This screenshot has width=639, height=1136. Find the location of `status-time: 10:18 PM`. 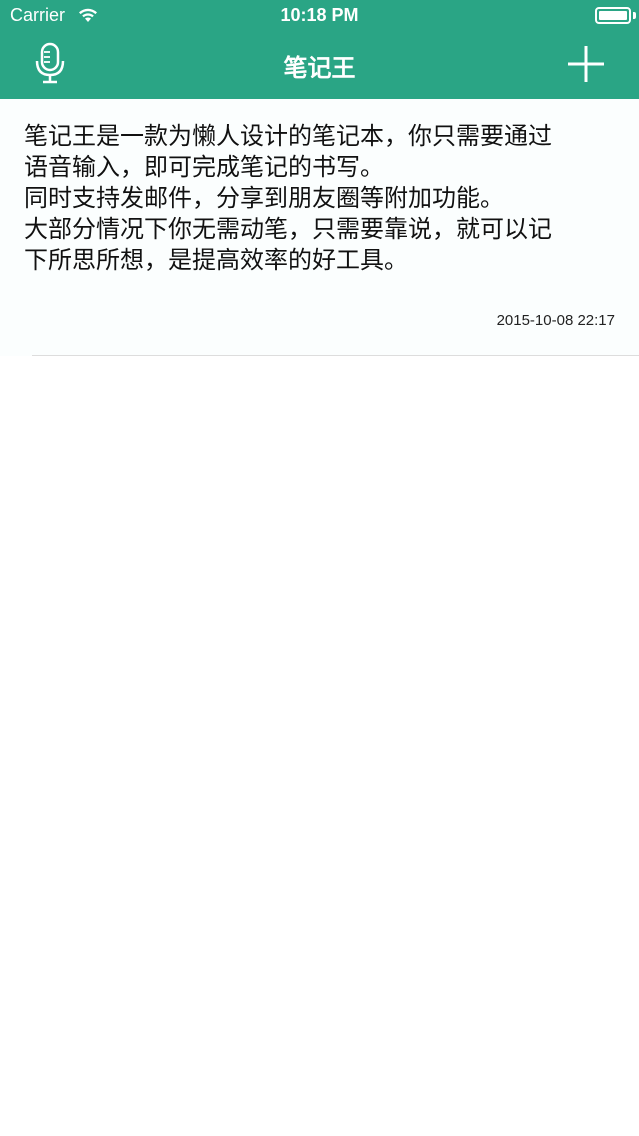

status-time: 10:18 PM is located at coordinates (319, 15).